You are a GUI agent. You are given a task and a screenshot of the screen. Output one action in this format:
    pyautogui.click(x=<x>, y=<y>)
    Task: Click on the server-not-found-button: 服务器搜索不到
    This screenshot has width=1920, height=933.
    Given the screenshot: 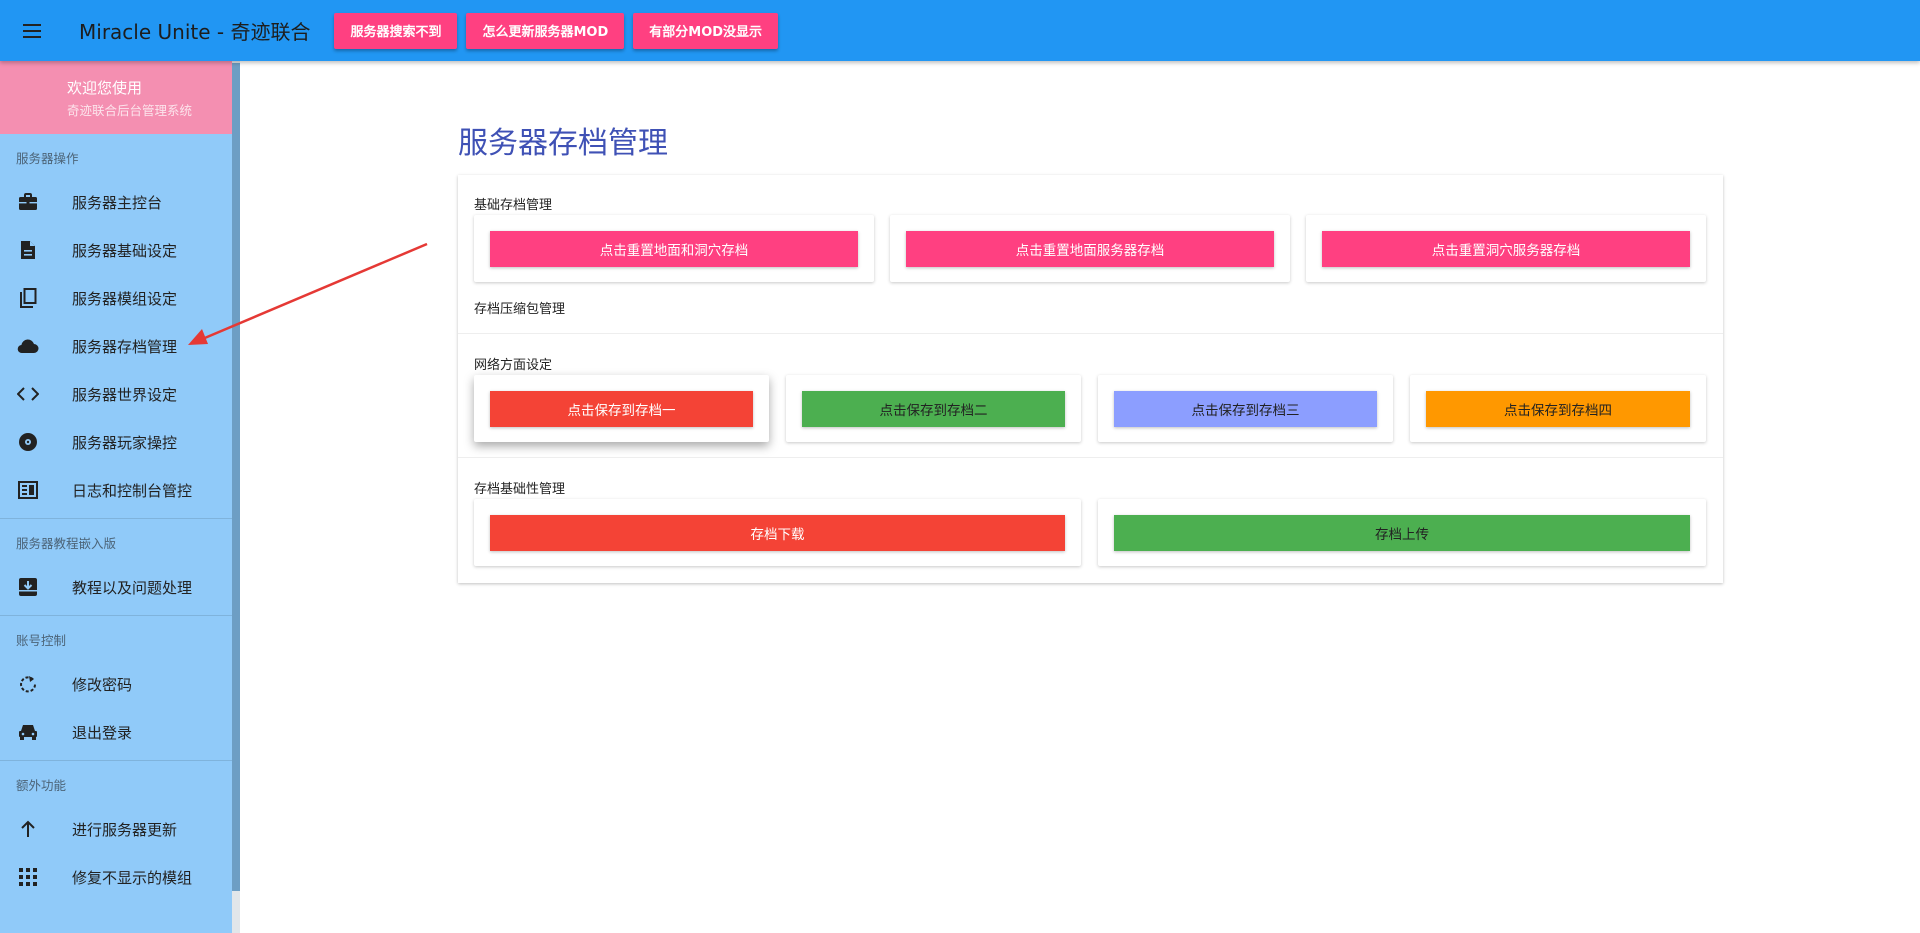 What is the action you would take?
    pyautogui.click(x=396, y=30)
    